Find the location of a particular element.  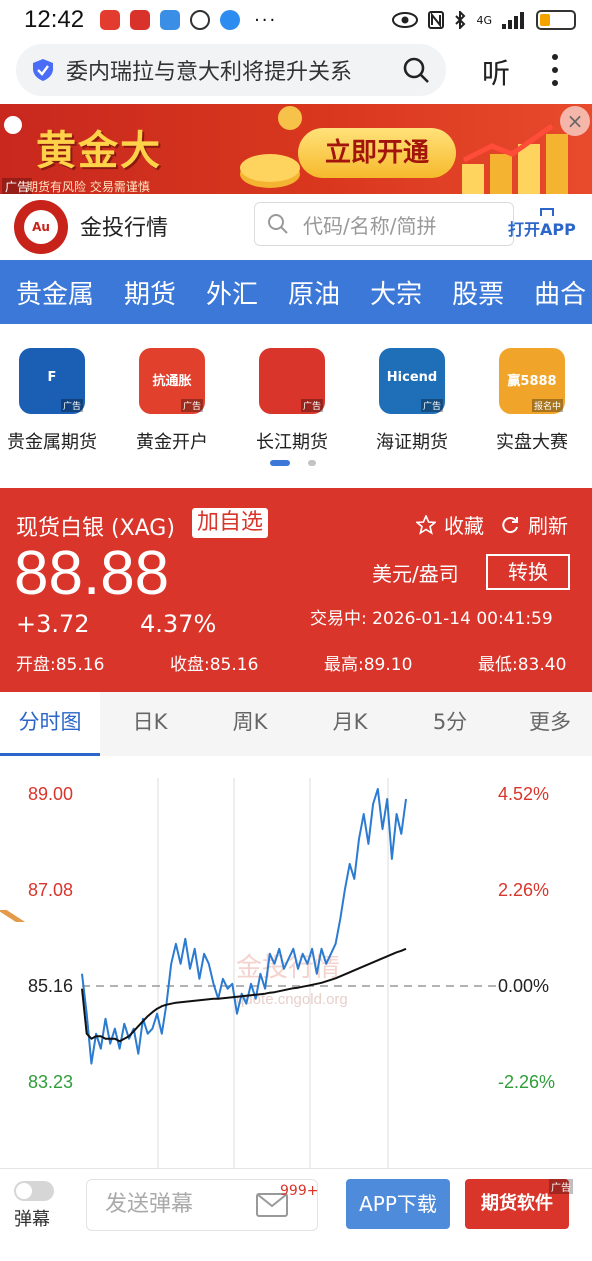

eye-icon is located at coordinates (405, 20).